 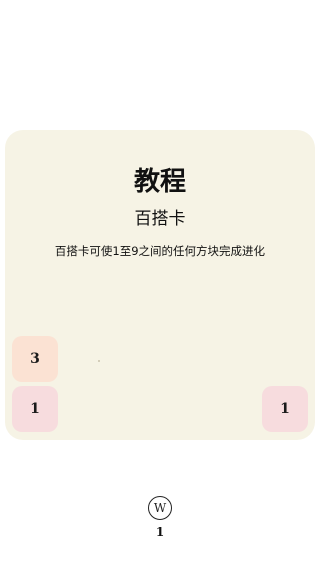 I want to click on number-tile: 3, so click(x=35, y=359).